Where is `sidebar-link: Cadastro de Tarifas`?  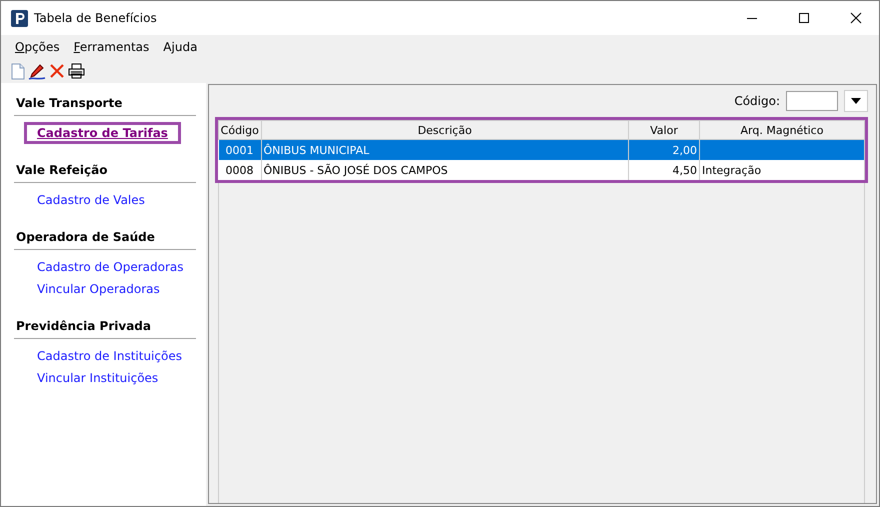 sidebar-link: Cadastro de Tarifas is located at coordinates (102, 133).